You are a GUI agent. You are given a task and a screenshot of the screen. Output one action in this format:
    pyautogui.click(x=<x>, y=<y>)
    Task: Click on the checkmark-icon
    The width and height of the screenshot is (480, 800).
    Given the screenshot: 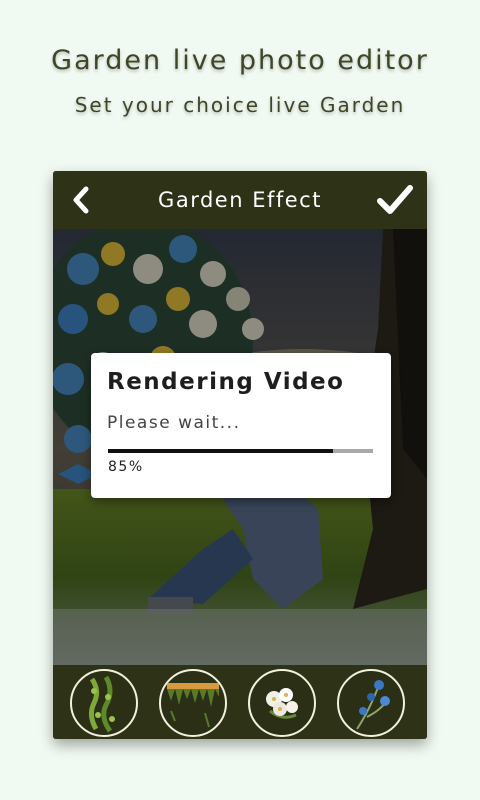 What is the action you would take?
    pyautogui.click(x=395, y=199)
    